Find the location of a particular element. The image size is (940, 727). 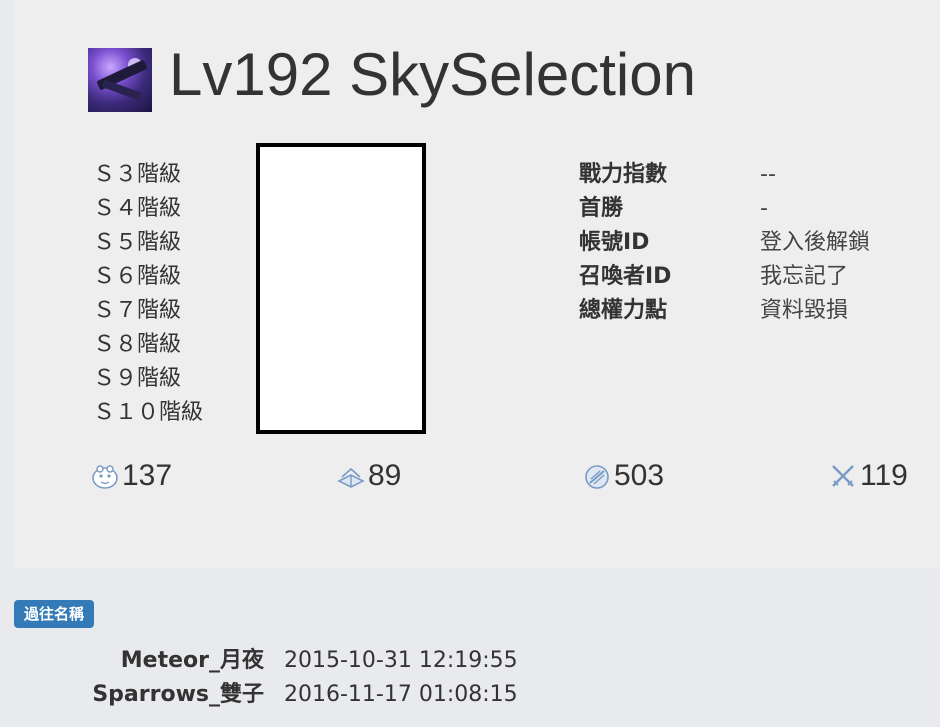

stat-value: 89 is located at coordinates (385, 475).